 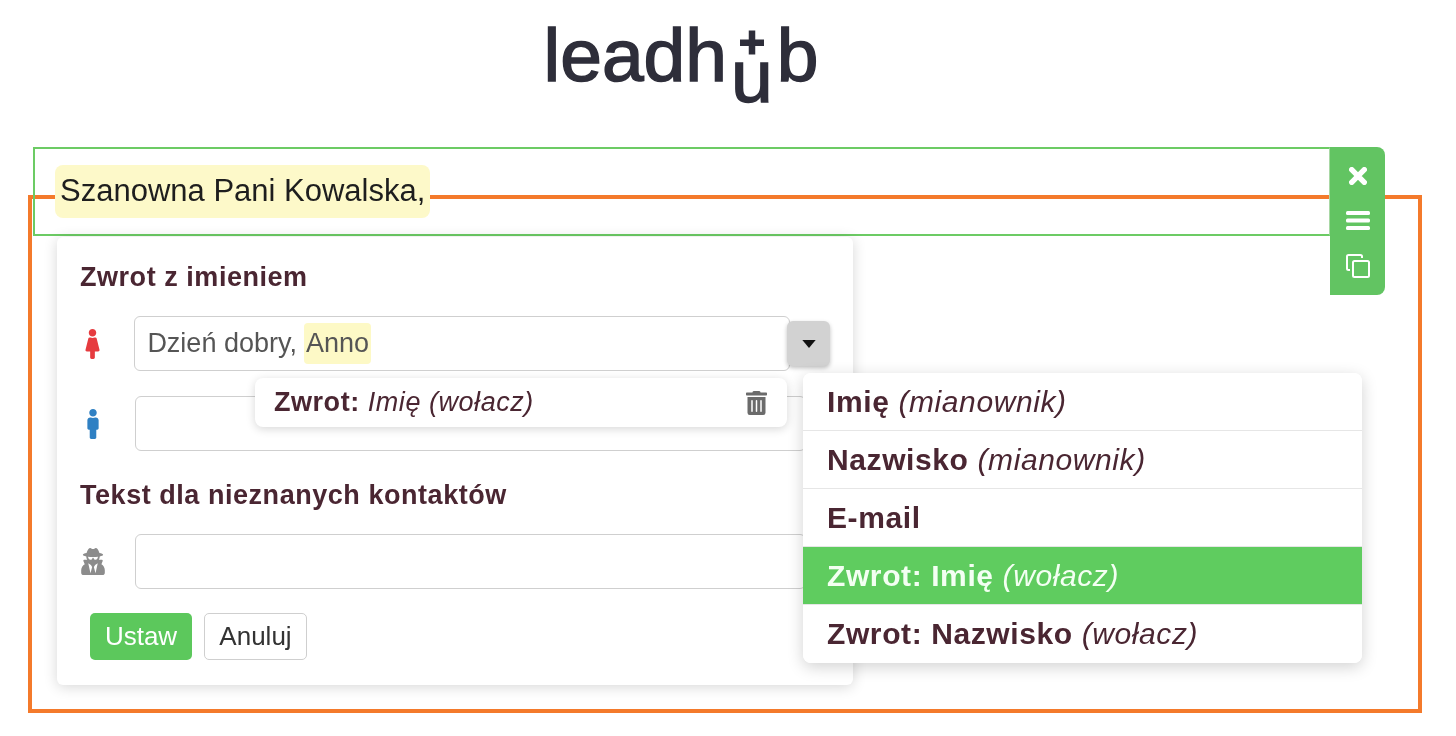 I want to click on delete-button, so click(x=756, y=402).